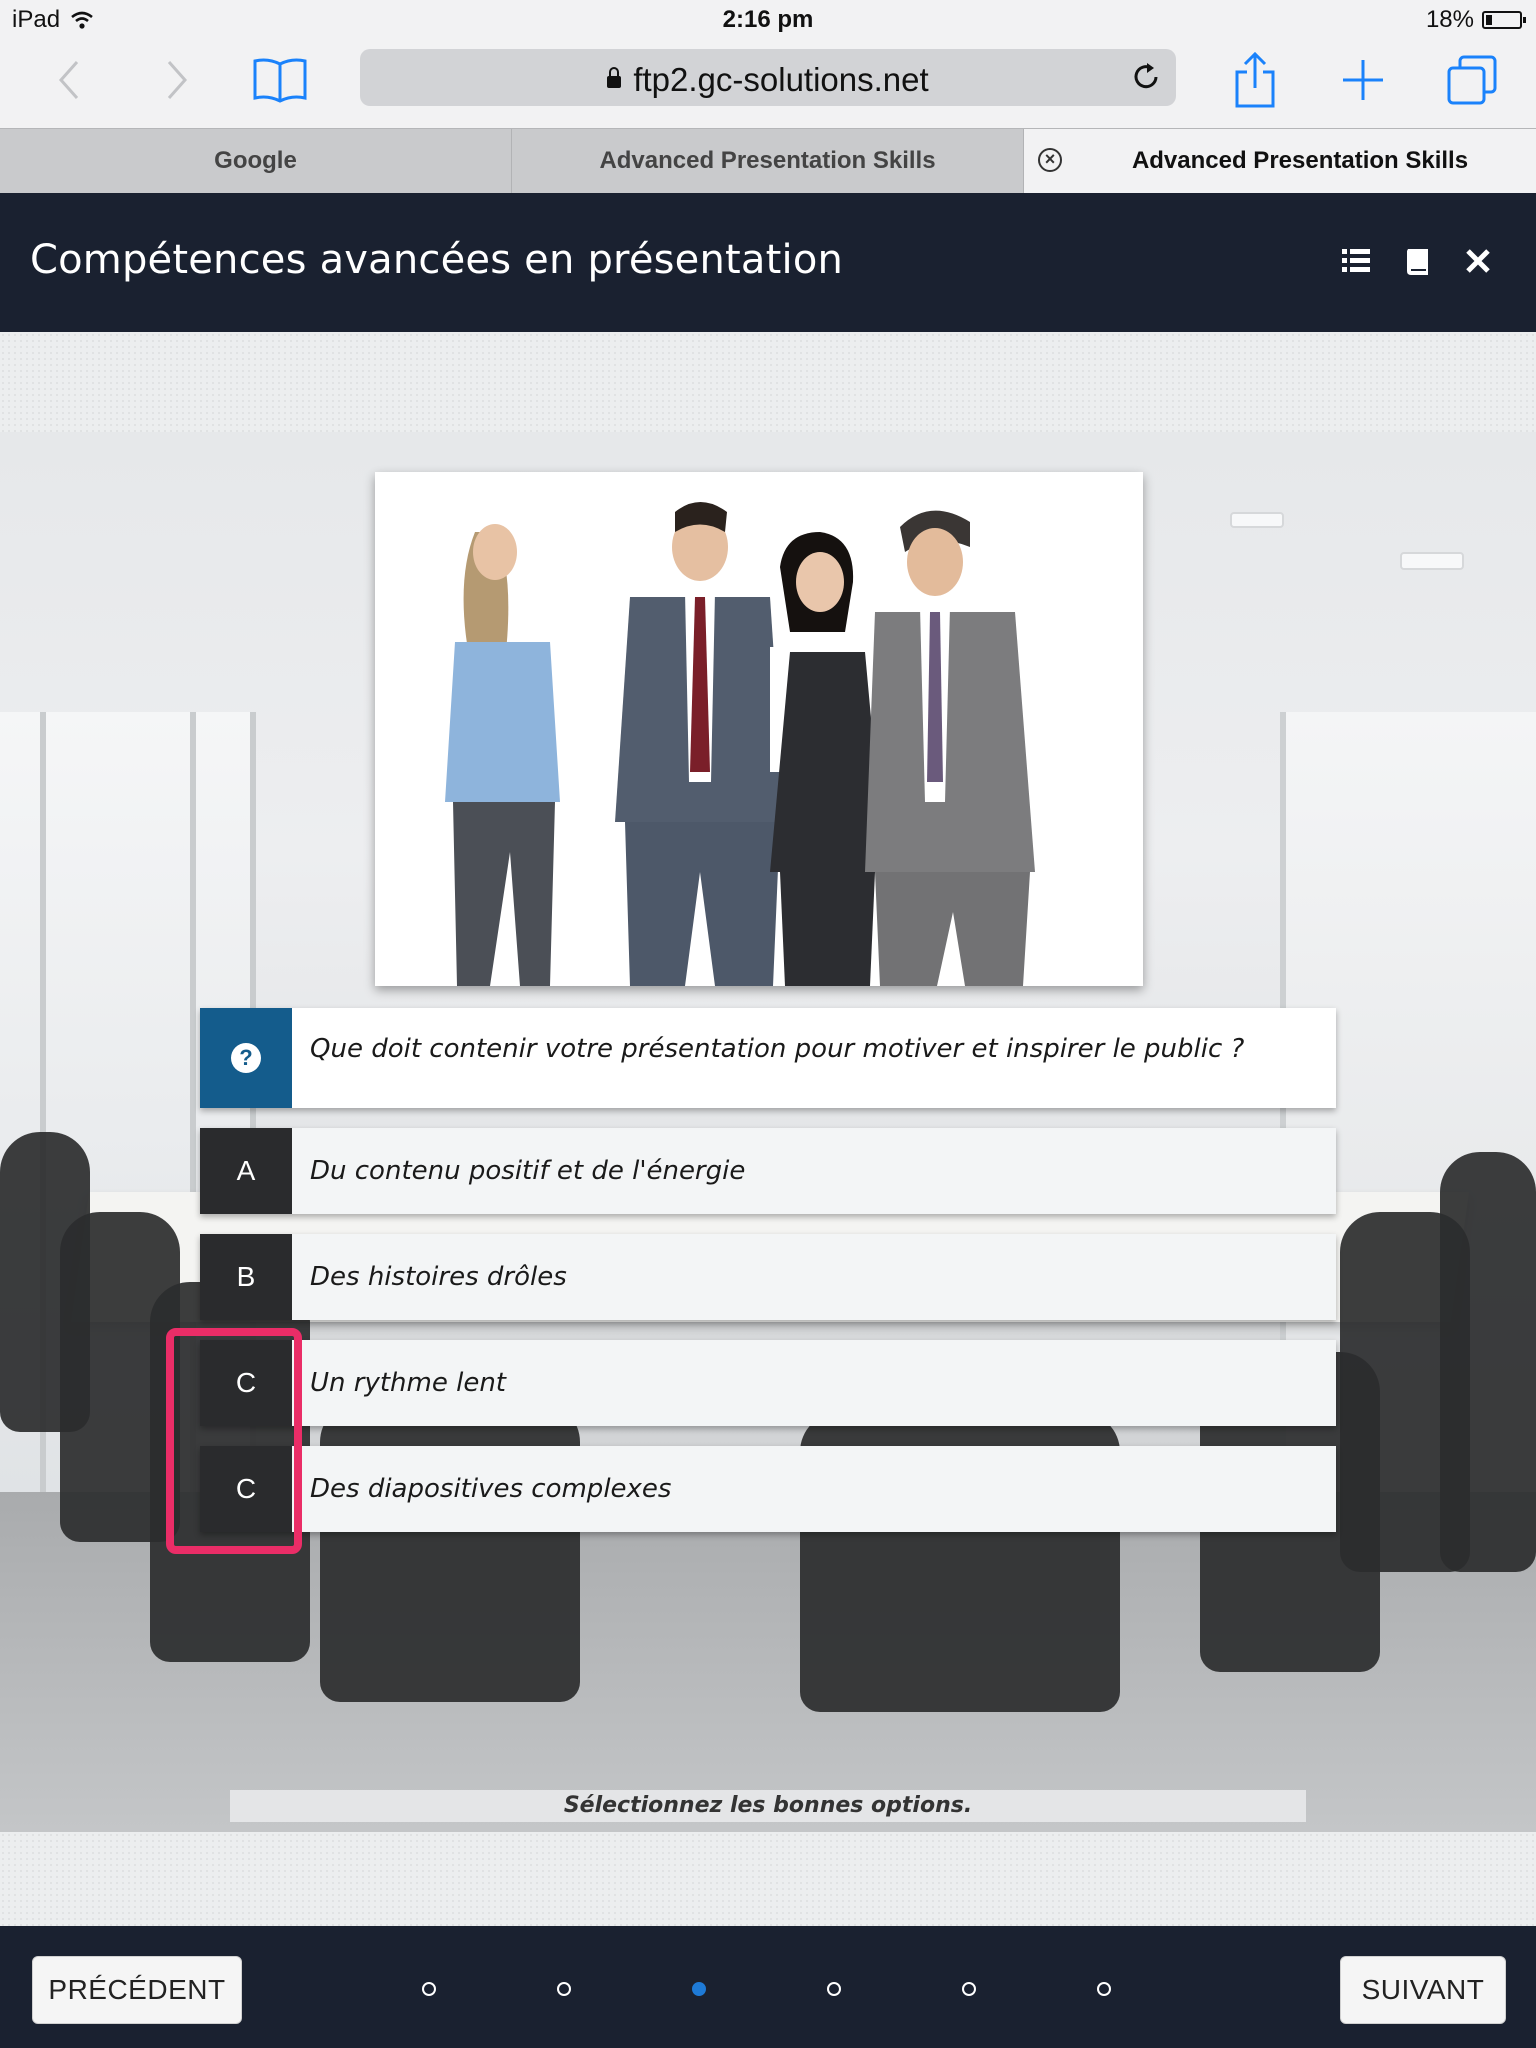  I want to click on team-illustration, so click(740, 744).